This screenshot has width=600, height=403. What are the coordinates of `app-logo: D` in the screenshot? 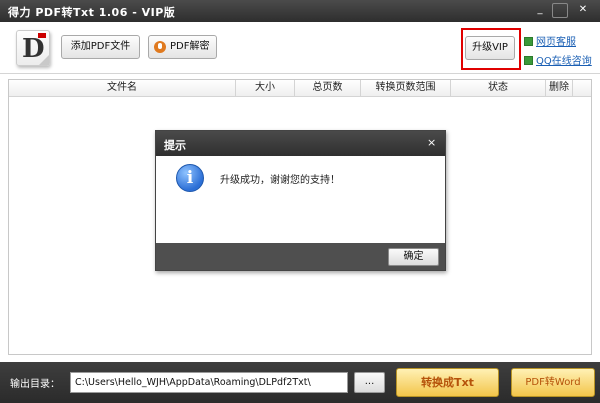 It's located at (33, 48).